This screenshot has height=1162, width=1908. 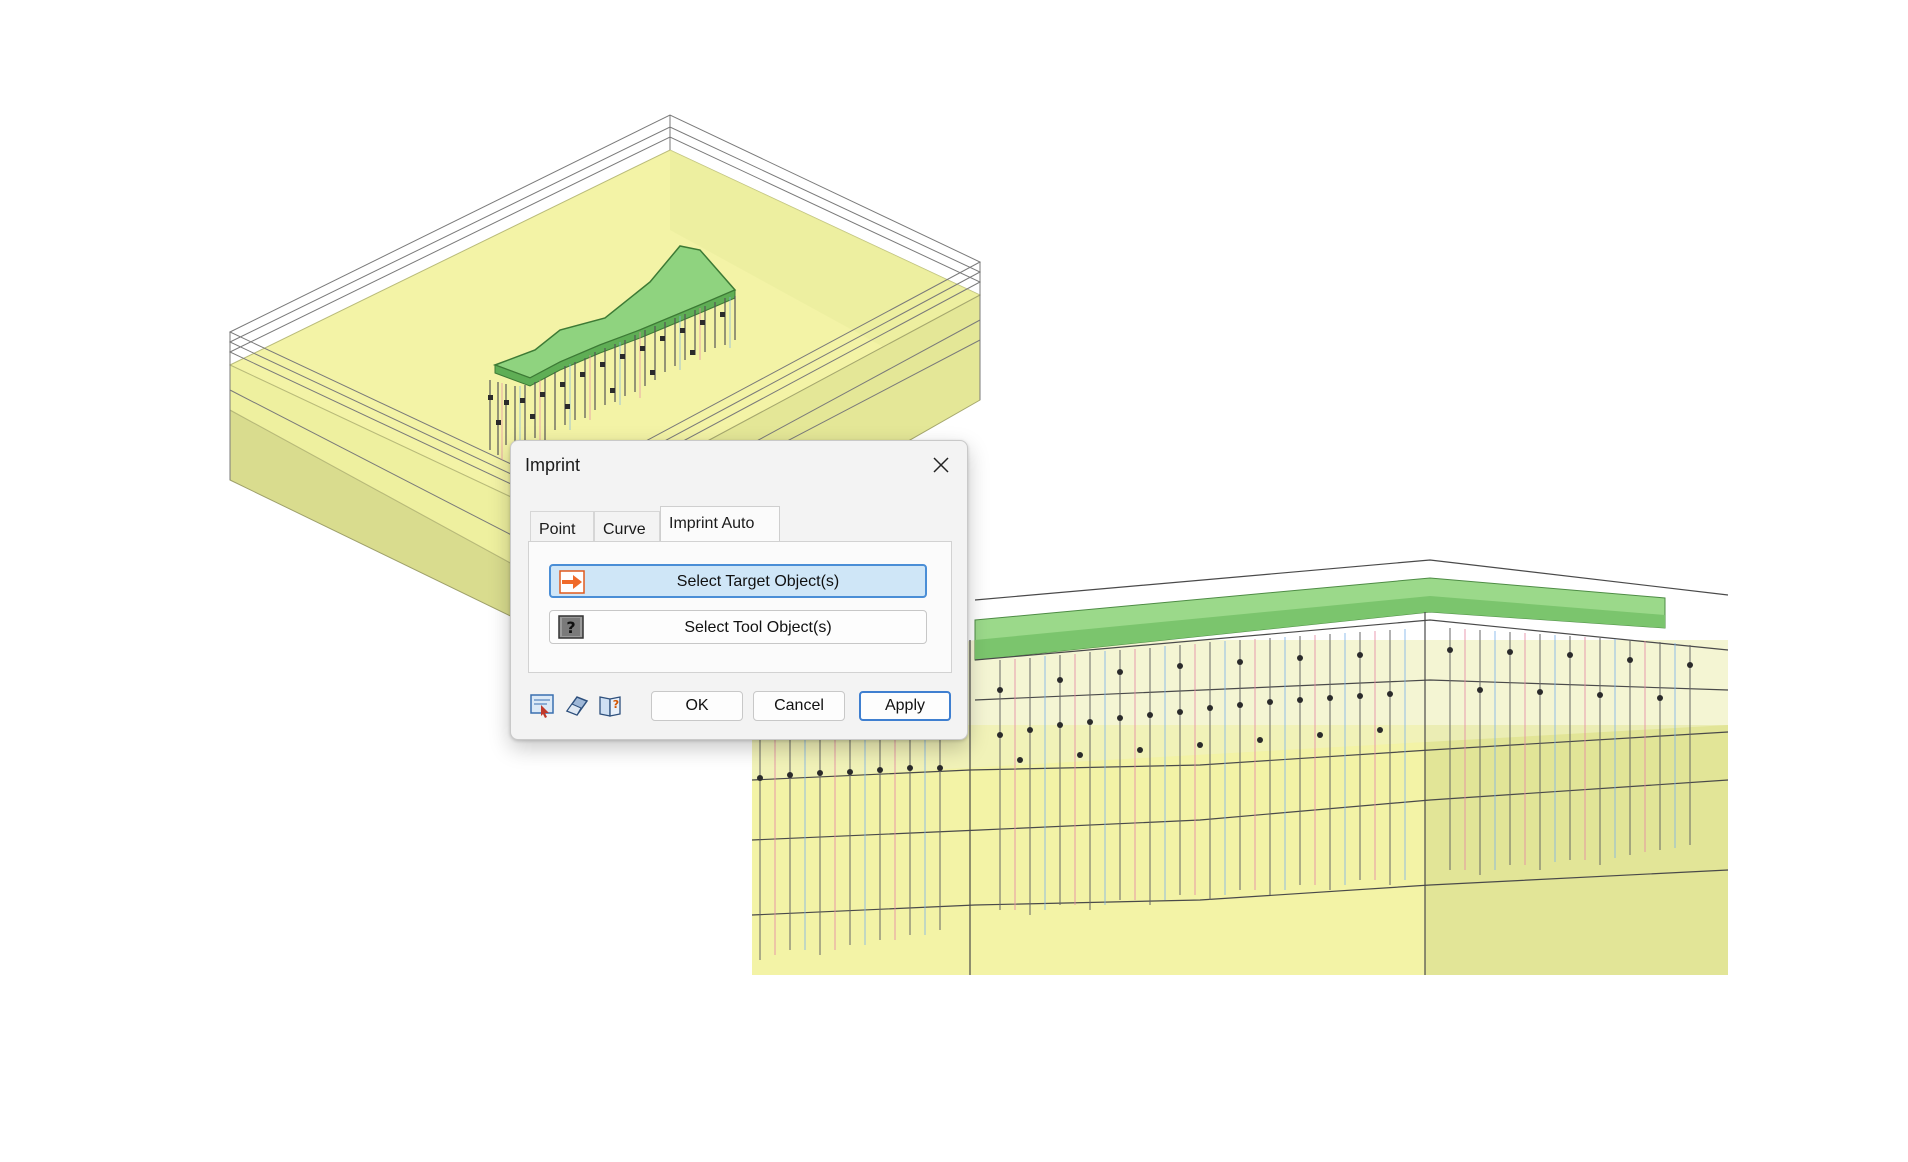 What do you see at coordinates (572, 582) in the screenshot?
I see `arrow-right-icon` at bounding box center [572, 582].